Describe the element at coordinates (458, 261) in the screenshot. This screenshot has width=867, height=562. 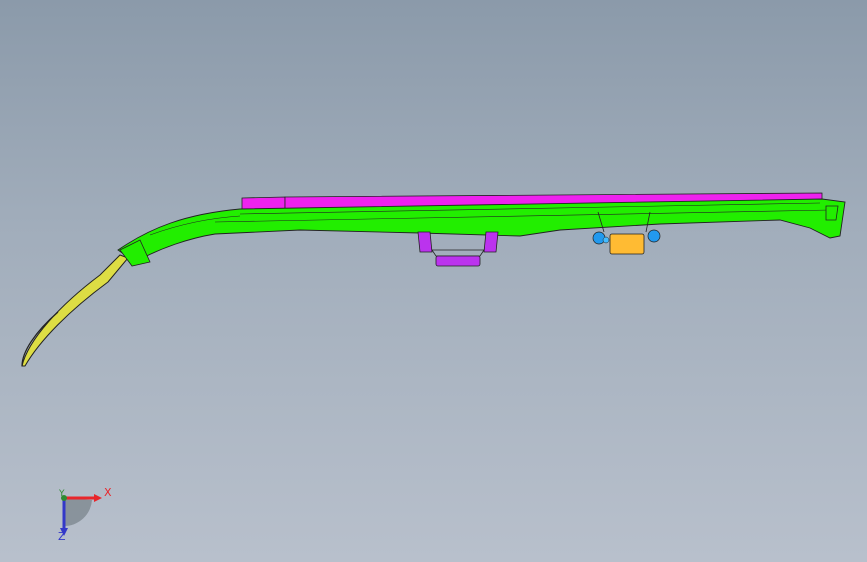
I see `clip-base` at that location.